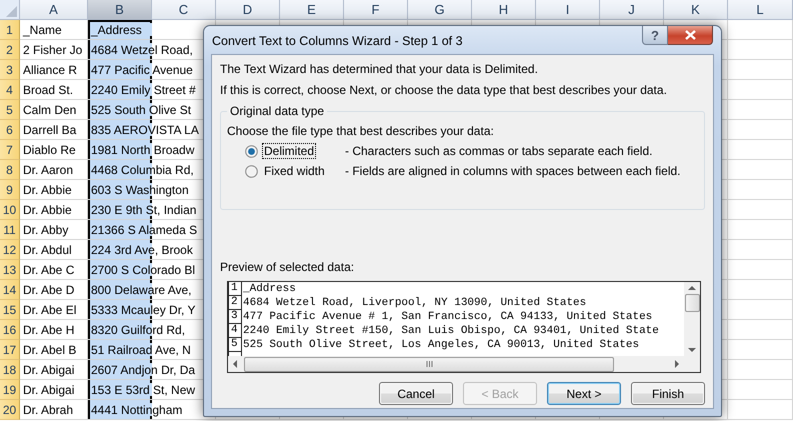 The width and height of the screenshot is (793, 421). Describe the element at coordinates (414, 303) in the screenshot. I see `preview-line: 4684 Wetzel Road, Liverpool, NY 13090, United States` at that location.